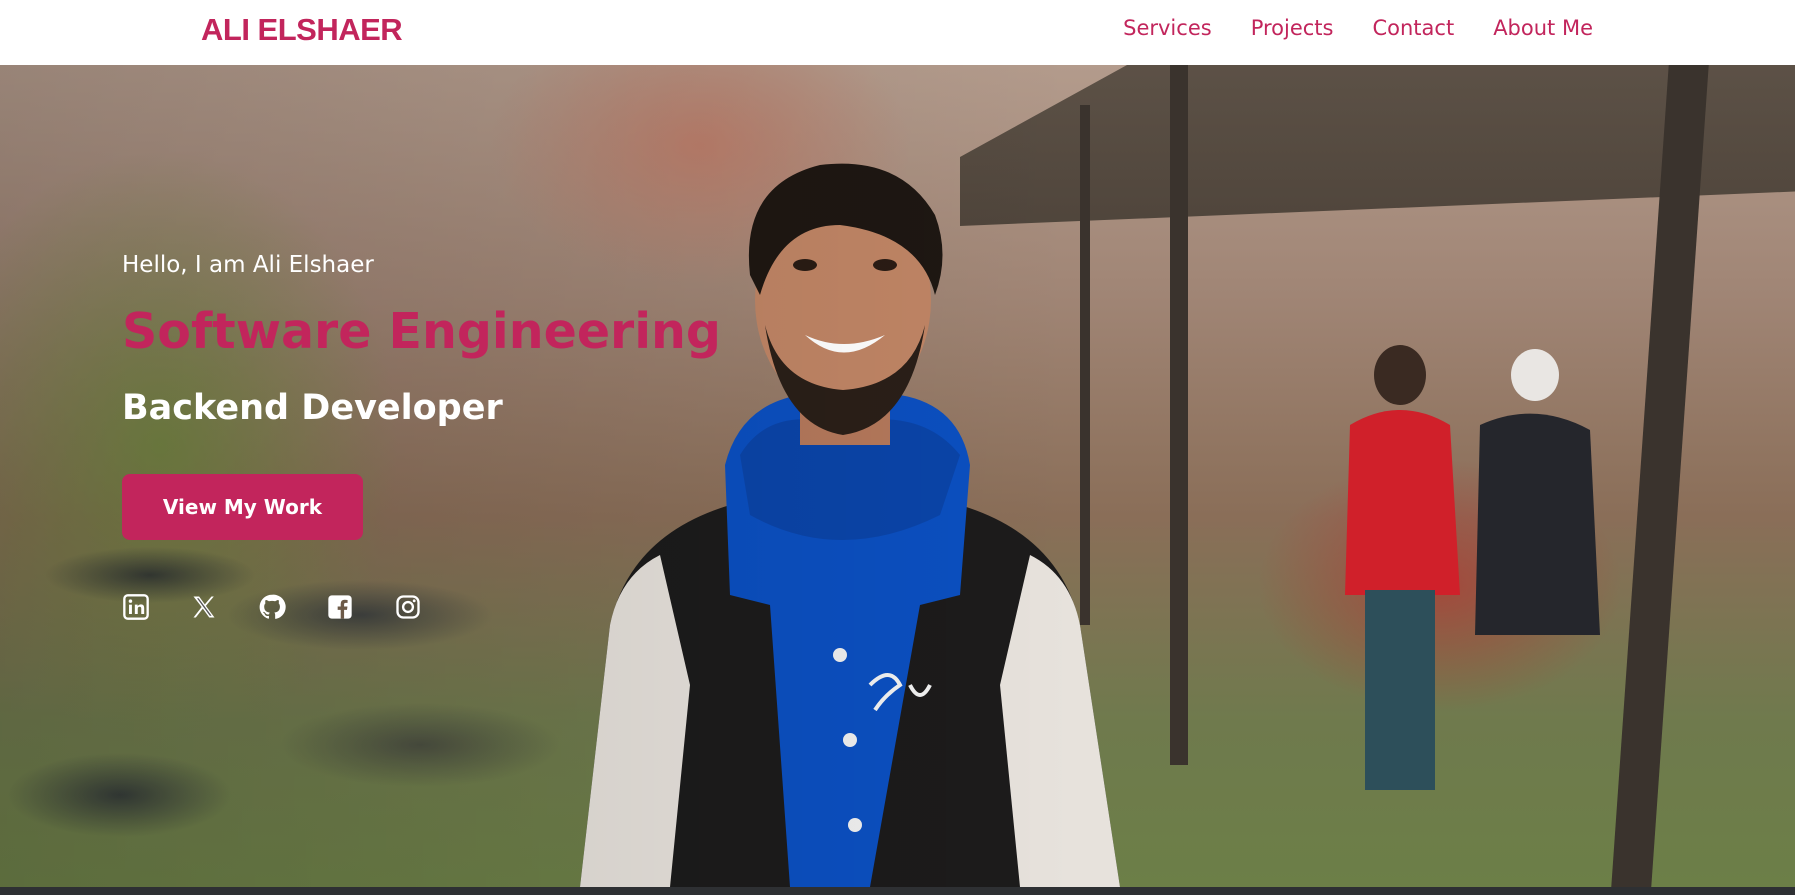  Describe the element at coordinates (302, 30) in the screenshot. I see `brand-logo: ALI ELSHAER` at that location.